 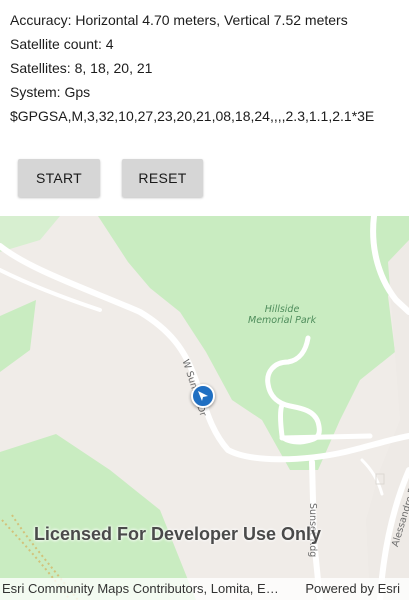 I want to click on park-label: Hillside Memorial Park, so click(x=282, y=315).